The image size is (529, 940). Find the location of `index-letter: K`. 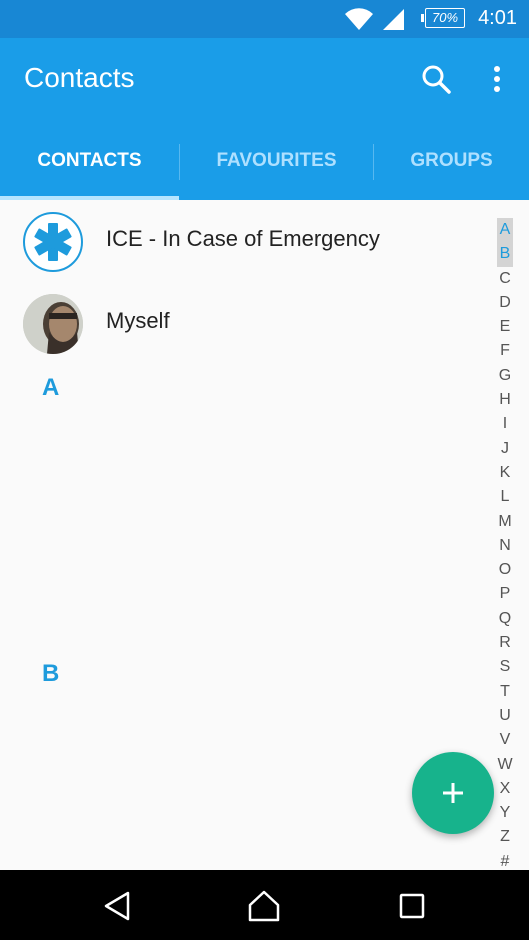

index-letter: K is located at coordinates (505, 473).